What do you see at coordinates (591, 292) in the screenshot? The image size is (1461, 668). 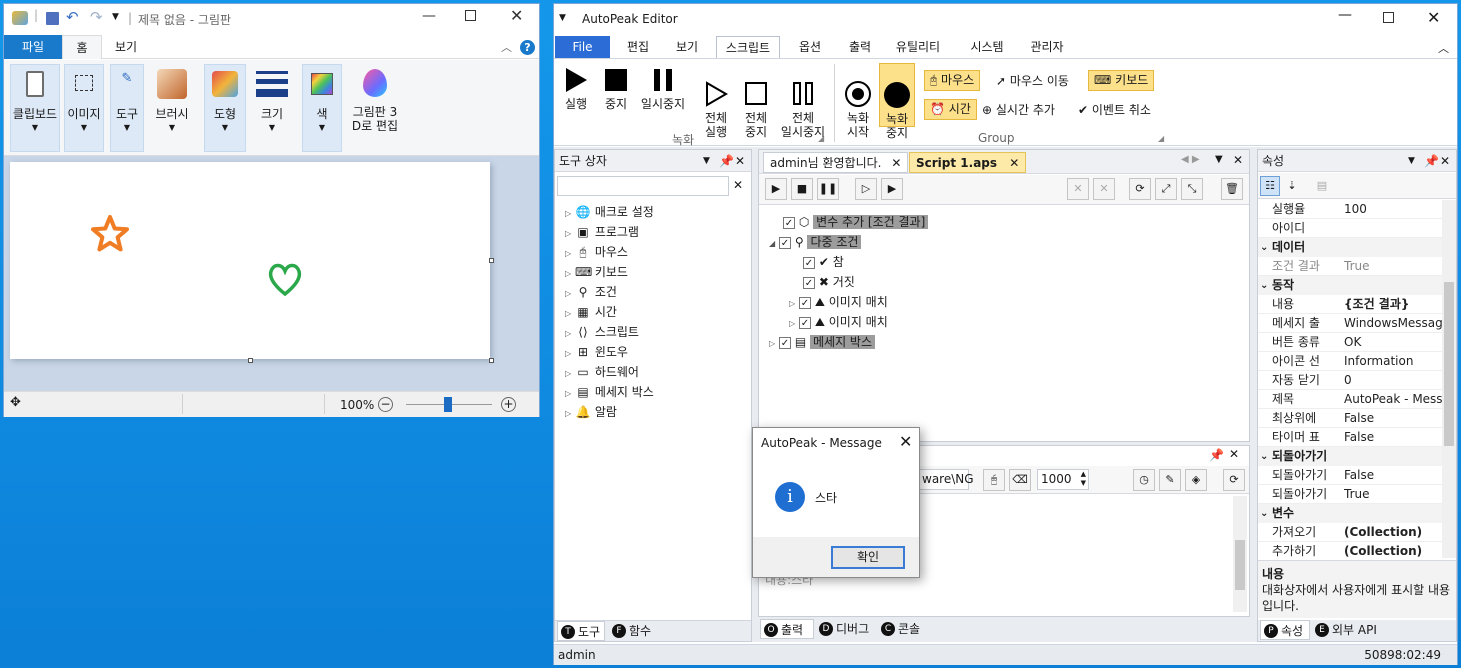 I see `toolbox-item: ▷ ⚲ 조건` at bounding box center [591, 292].